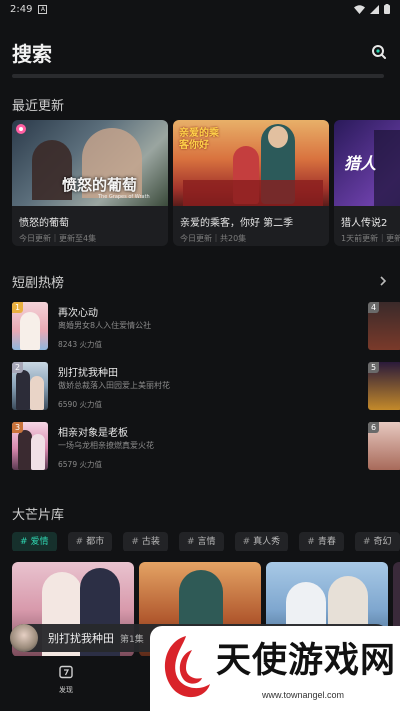 The height and width of the screenshot is (711, 400). What do you see at coordinates (30, 386) in the screenshot?
I see `hot-thumbnail: 2` at bounding box center [30, 386].